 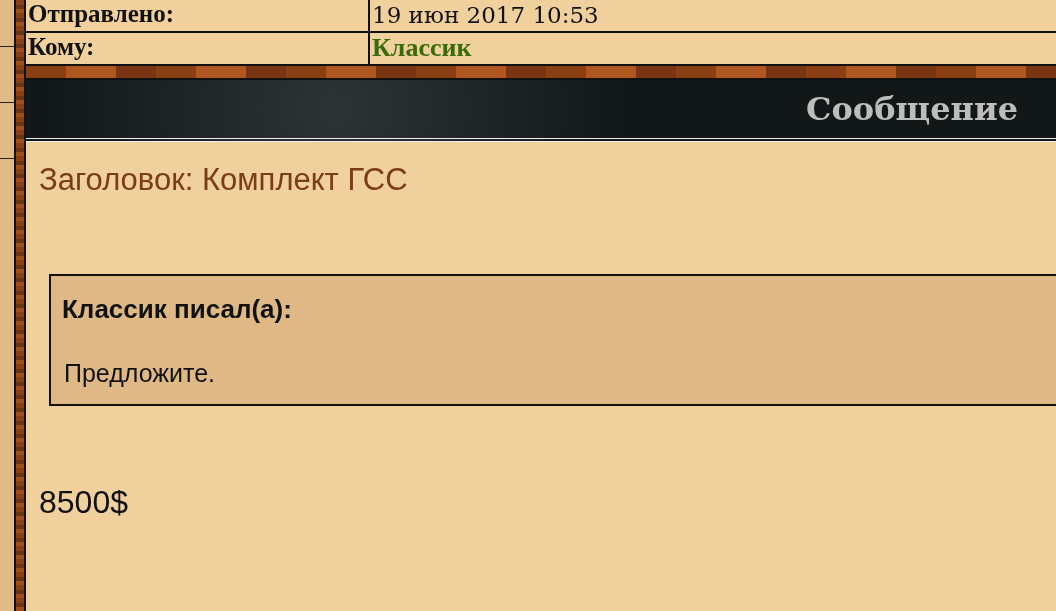 What do you see at coordinates (912, 109) in the screenshot?
I see `section-title: Сообщение` at bounding box center [912, 109].